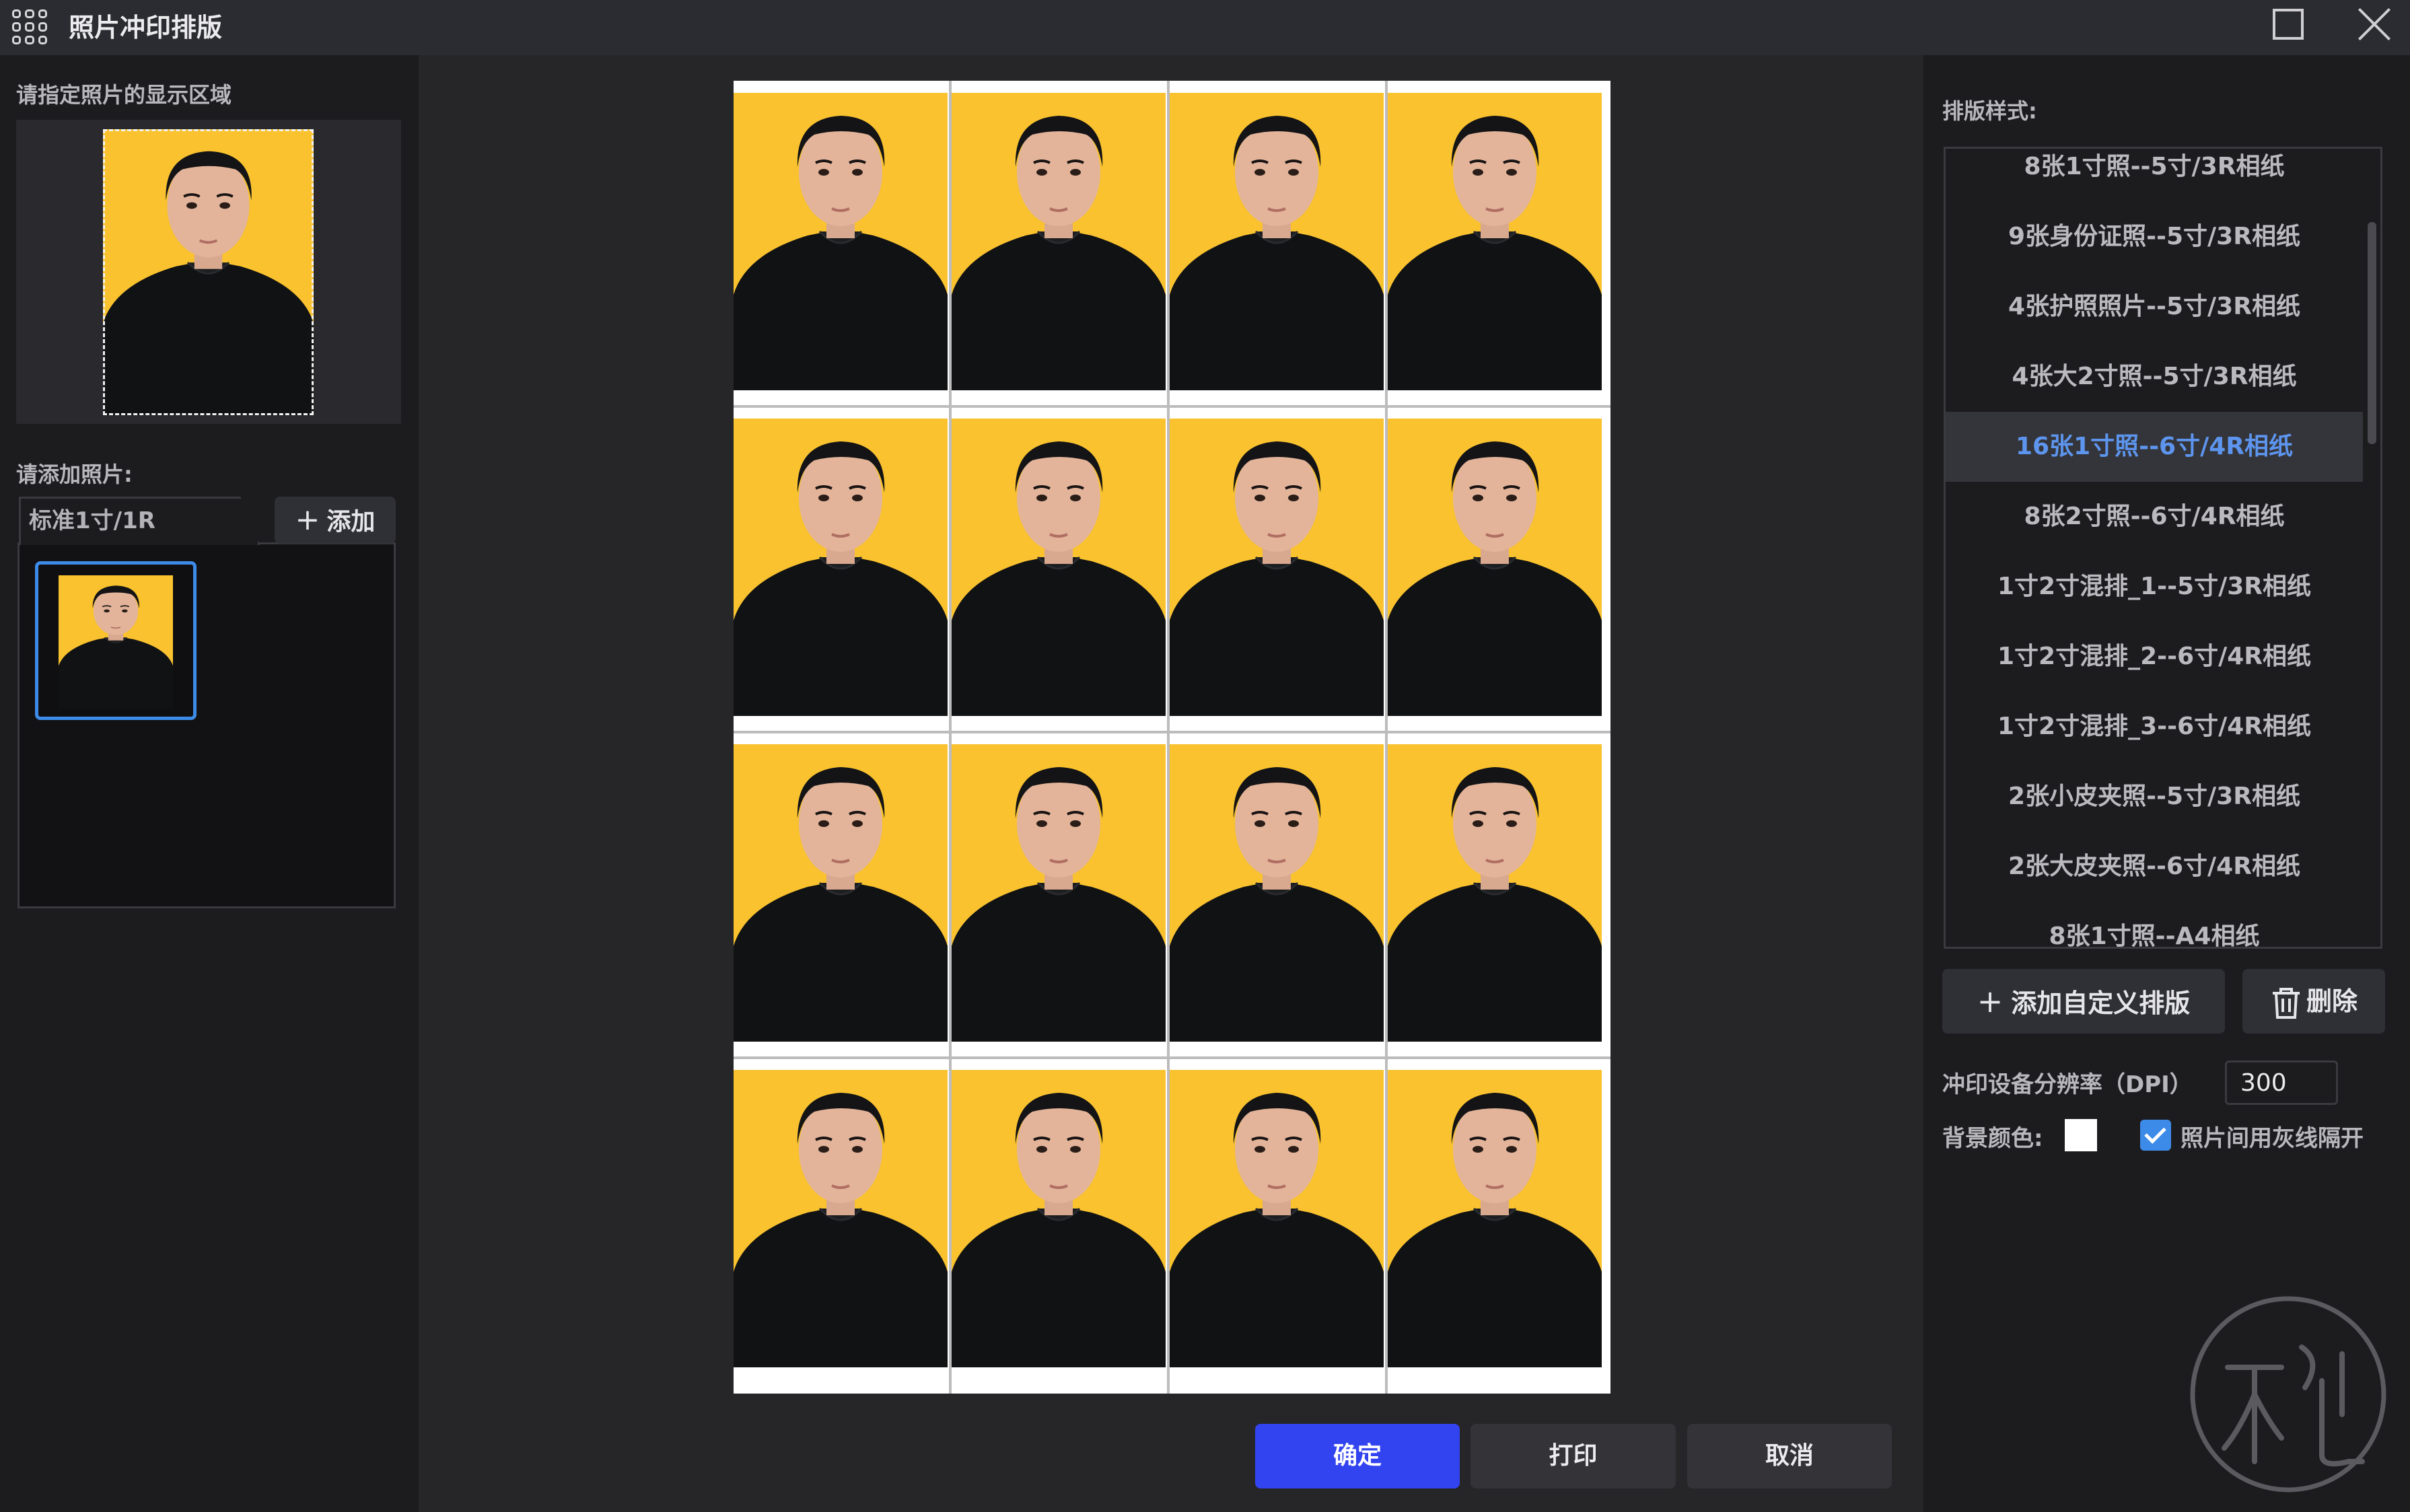 The width and height of the screenshot is (2410, 1512). Describe the element at coordinates (2288, 24) in the screenshot. I see `maximize-icon` at that location.